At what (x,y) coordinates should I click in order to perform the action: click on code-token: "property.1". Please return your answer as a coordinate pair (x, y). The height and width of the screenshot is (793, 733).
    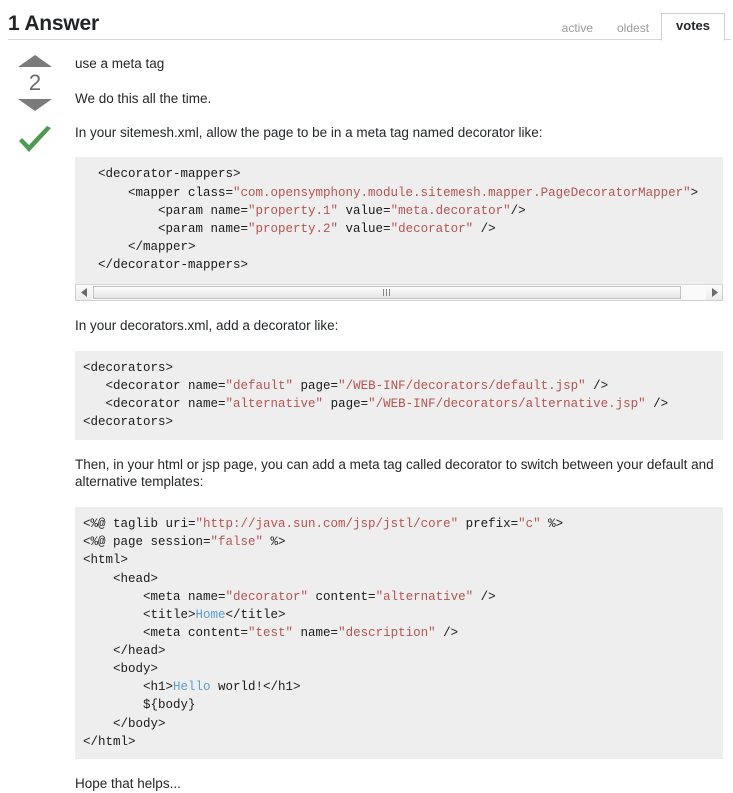
    Looking at the image, I should click on (293, 210).